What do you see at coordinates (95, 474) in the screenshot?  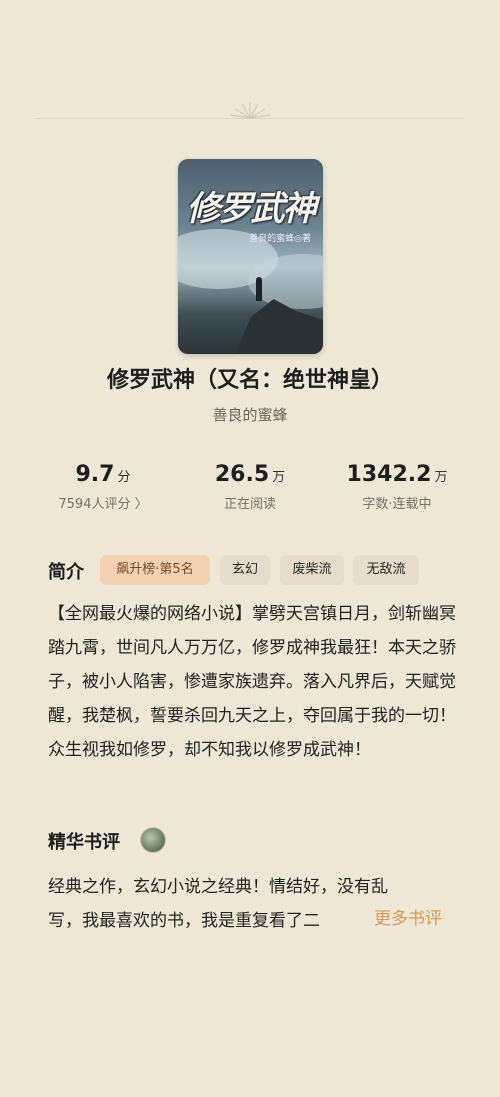 I see `stat-value: 9.7` at bounding box center [95, 474].